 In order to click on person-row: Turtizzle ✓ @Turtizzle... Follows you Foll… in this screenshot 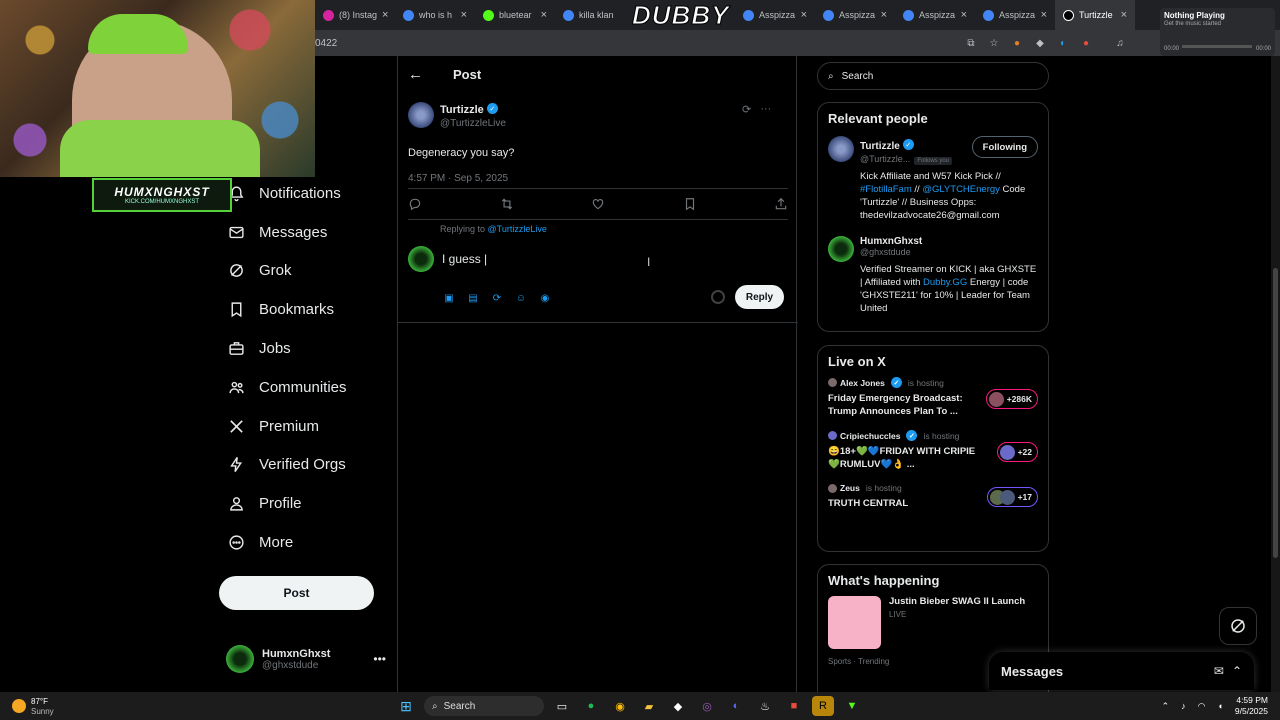, I will do `click(933, 174)`.